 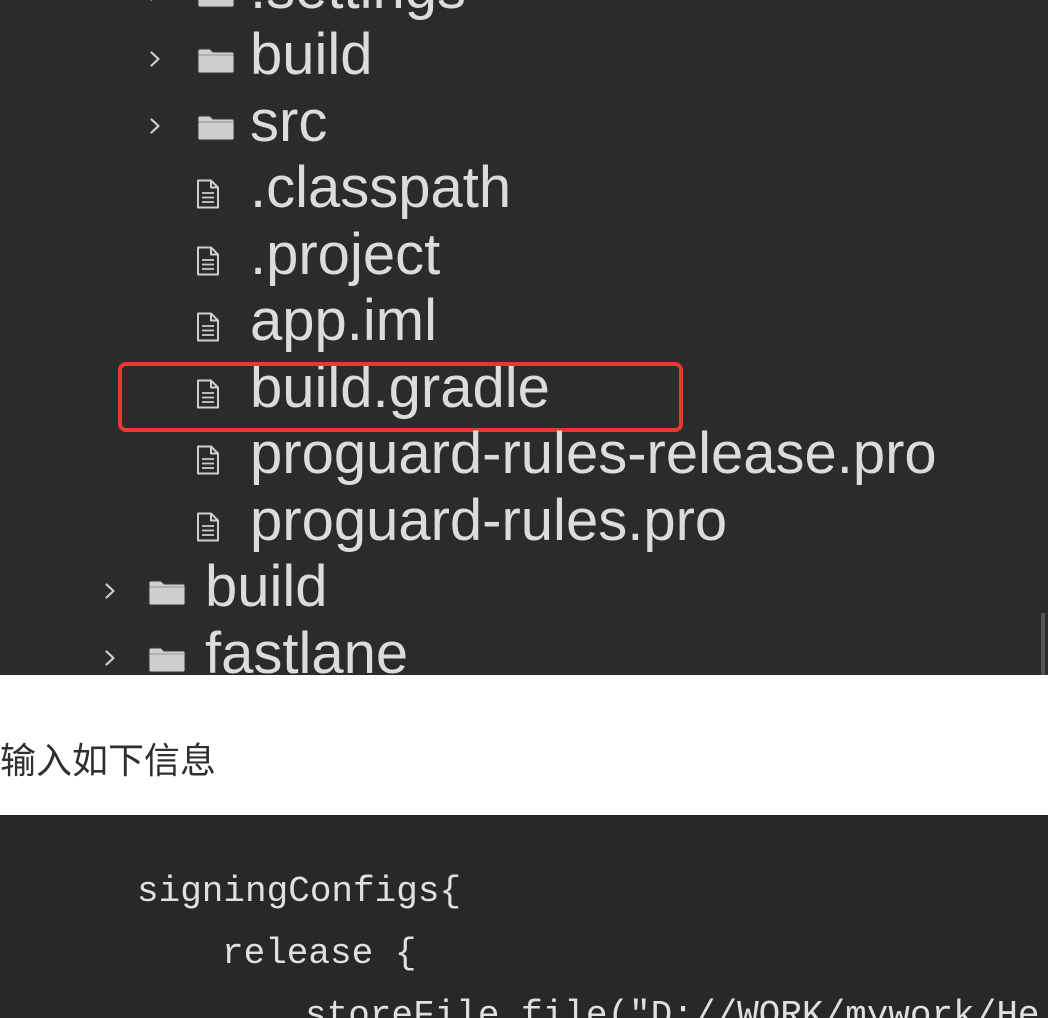 I want to click on tree-item-app-iml: app.iml, so click(x=524, y=321).